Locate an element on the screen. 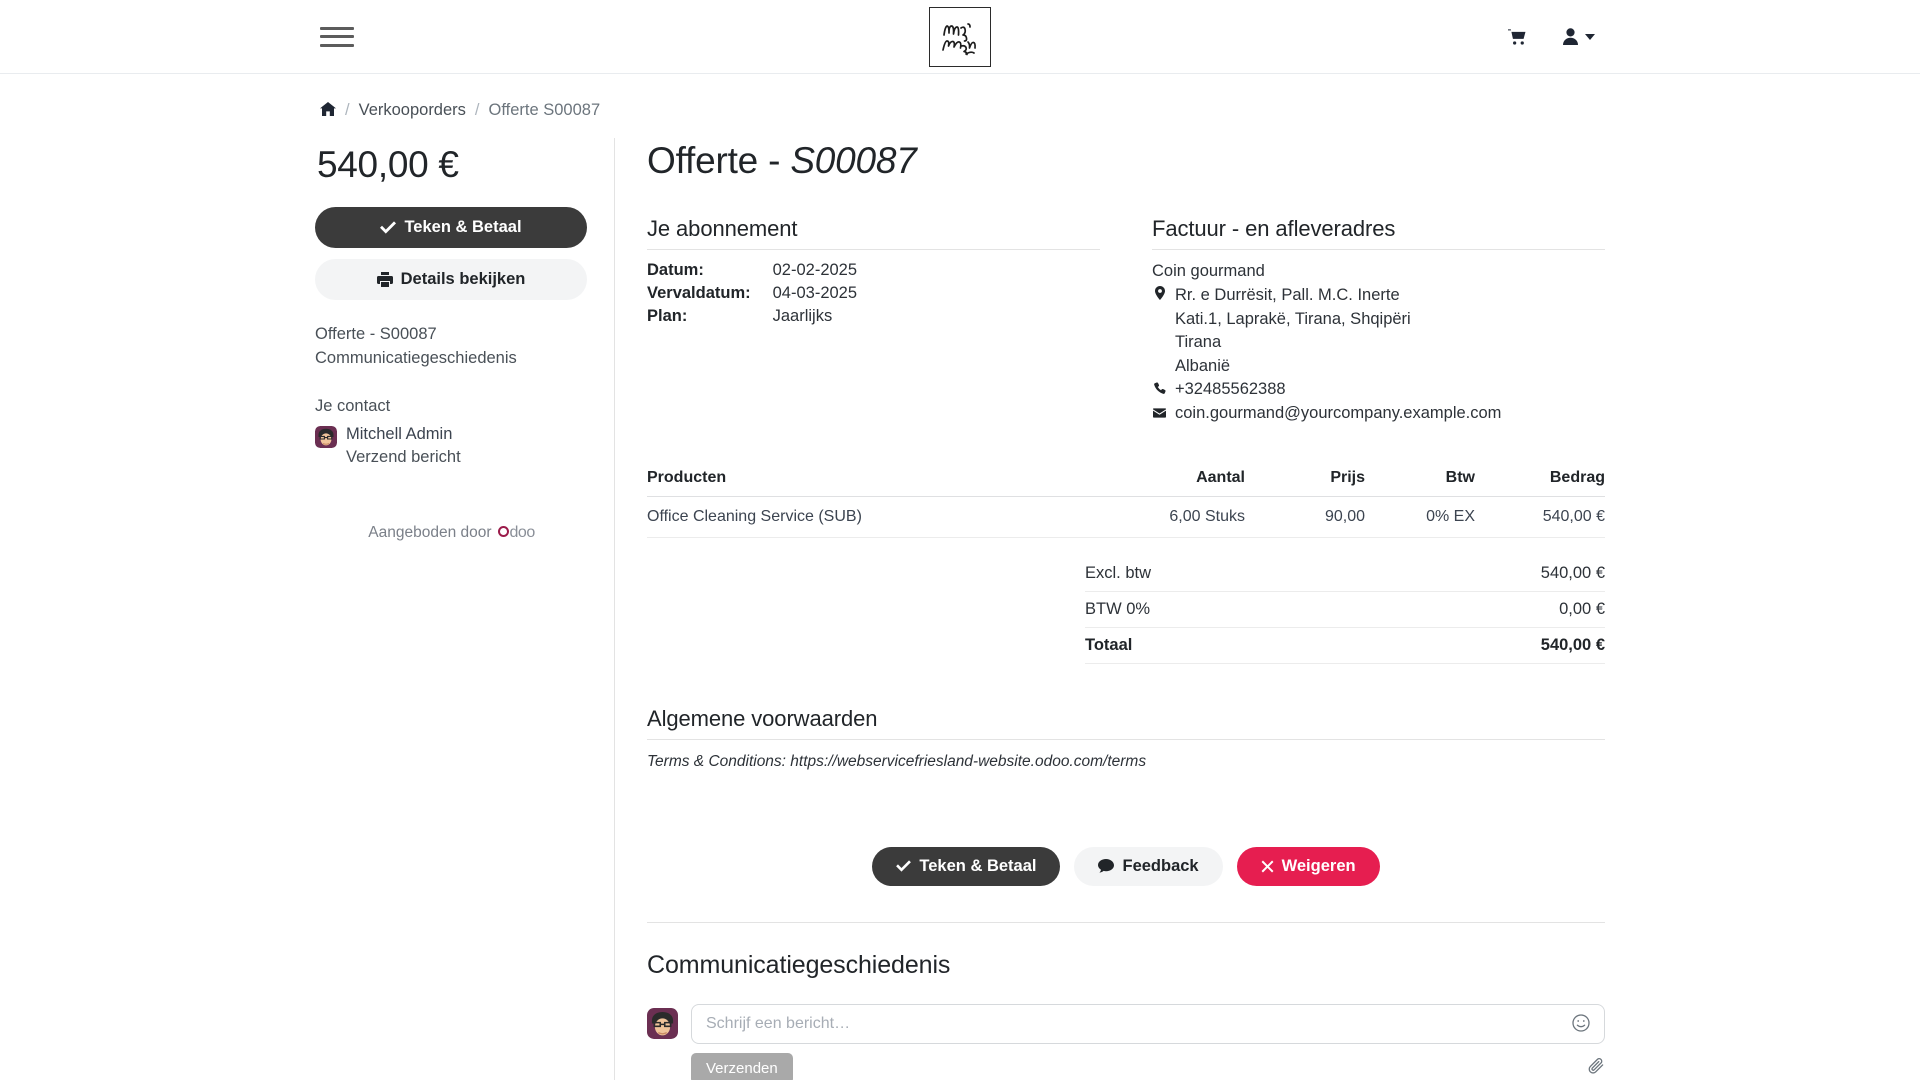  order-total-amount: 540,00 € is located at coordinates (388, 164).